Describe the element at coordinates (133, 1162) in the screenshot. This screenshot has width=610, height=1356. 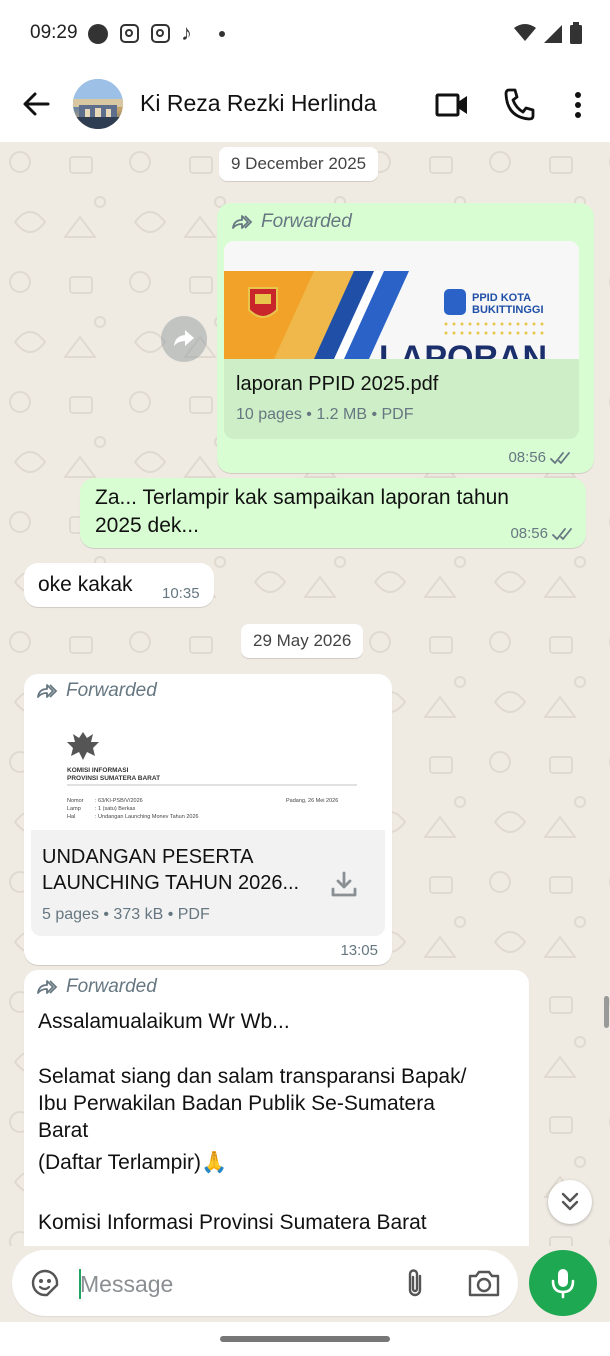
I see `message-text: (Daftar Terlampir)🙏` at that location.